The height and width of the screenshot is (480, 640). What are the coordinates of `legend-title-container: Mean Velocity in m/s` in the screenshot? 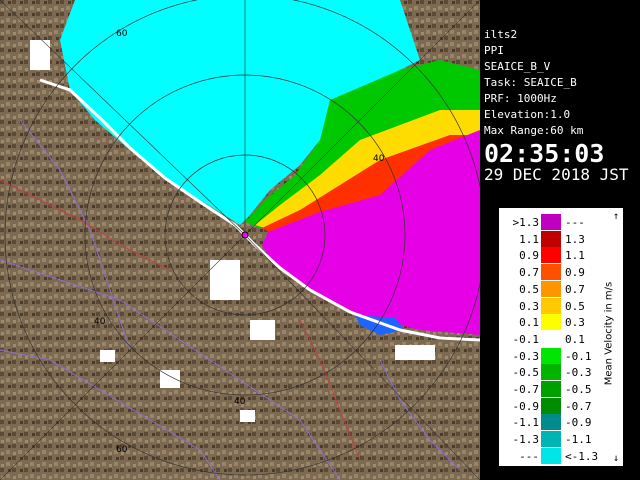 It's located at (608, 338).